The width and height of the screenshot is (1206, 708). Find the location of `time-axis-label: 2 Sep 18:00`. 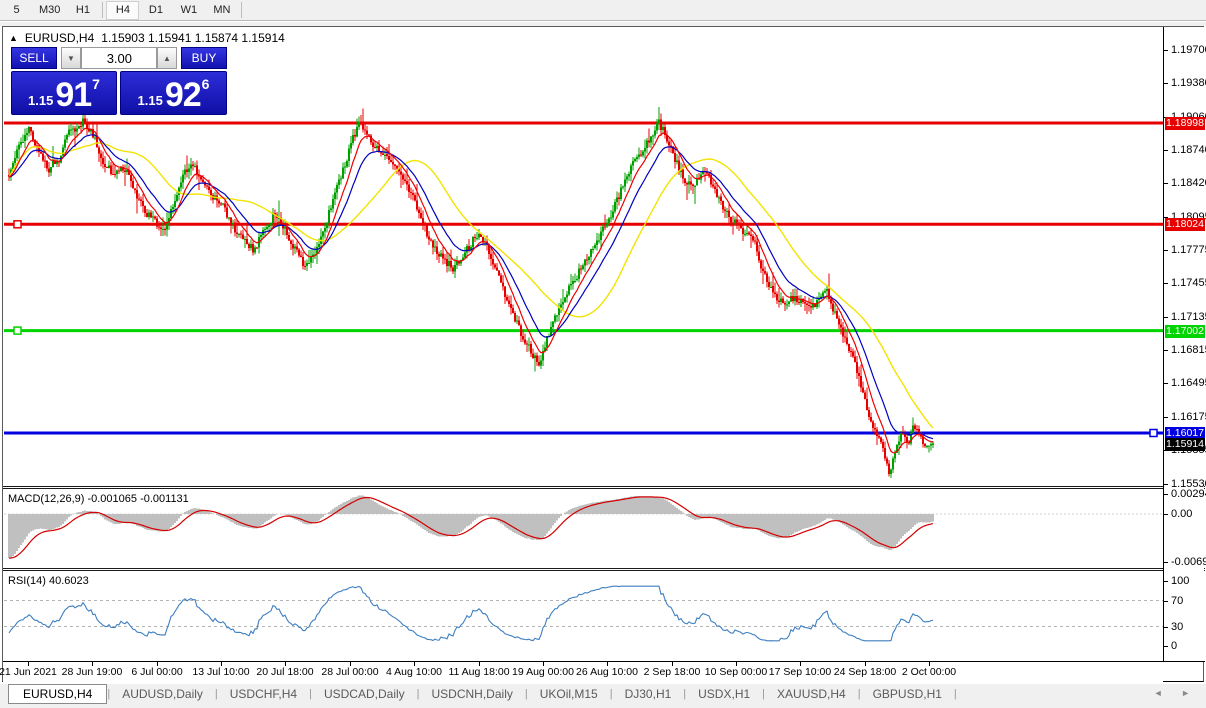

time-axis-label: 2 Sep 18:00 is located at coordinates (672, 672).